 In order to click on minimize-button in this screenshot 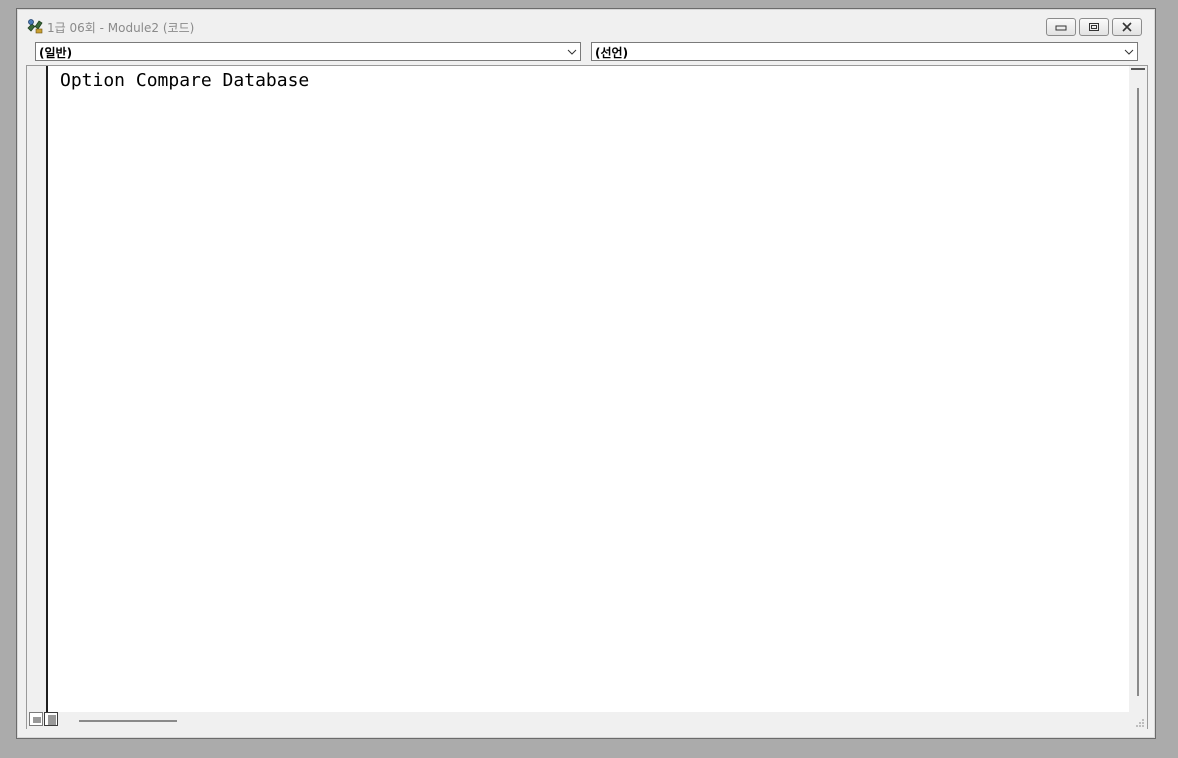, I will do `click(1061, 27)`.